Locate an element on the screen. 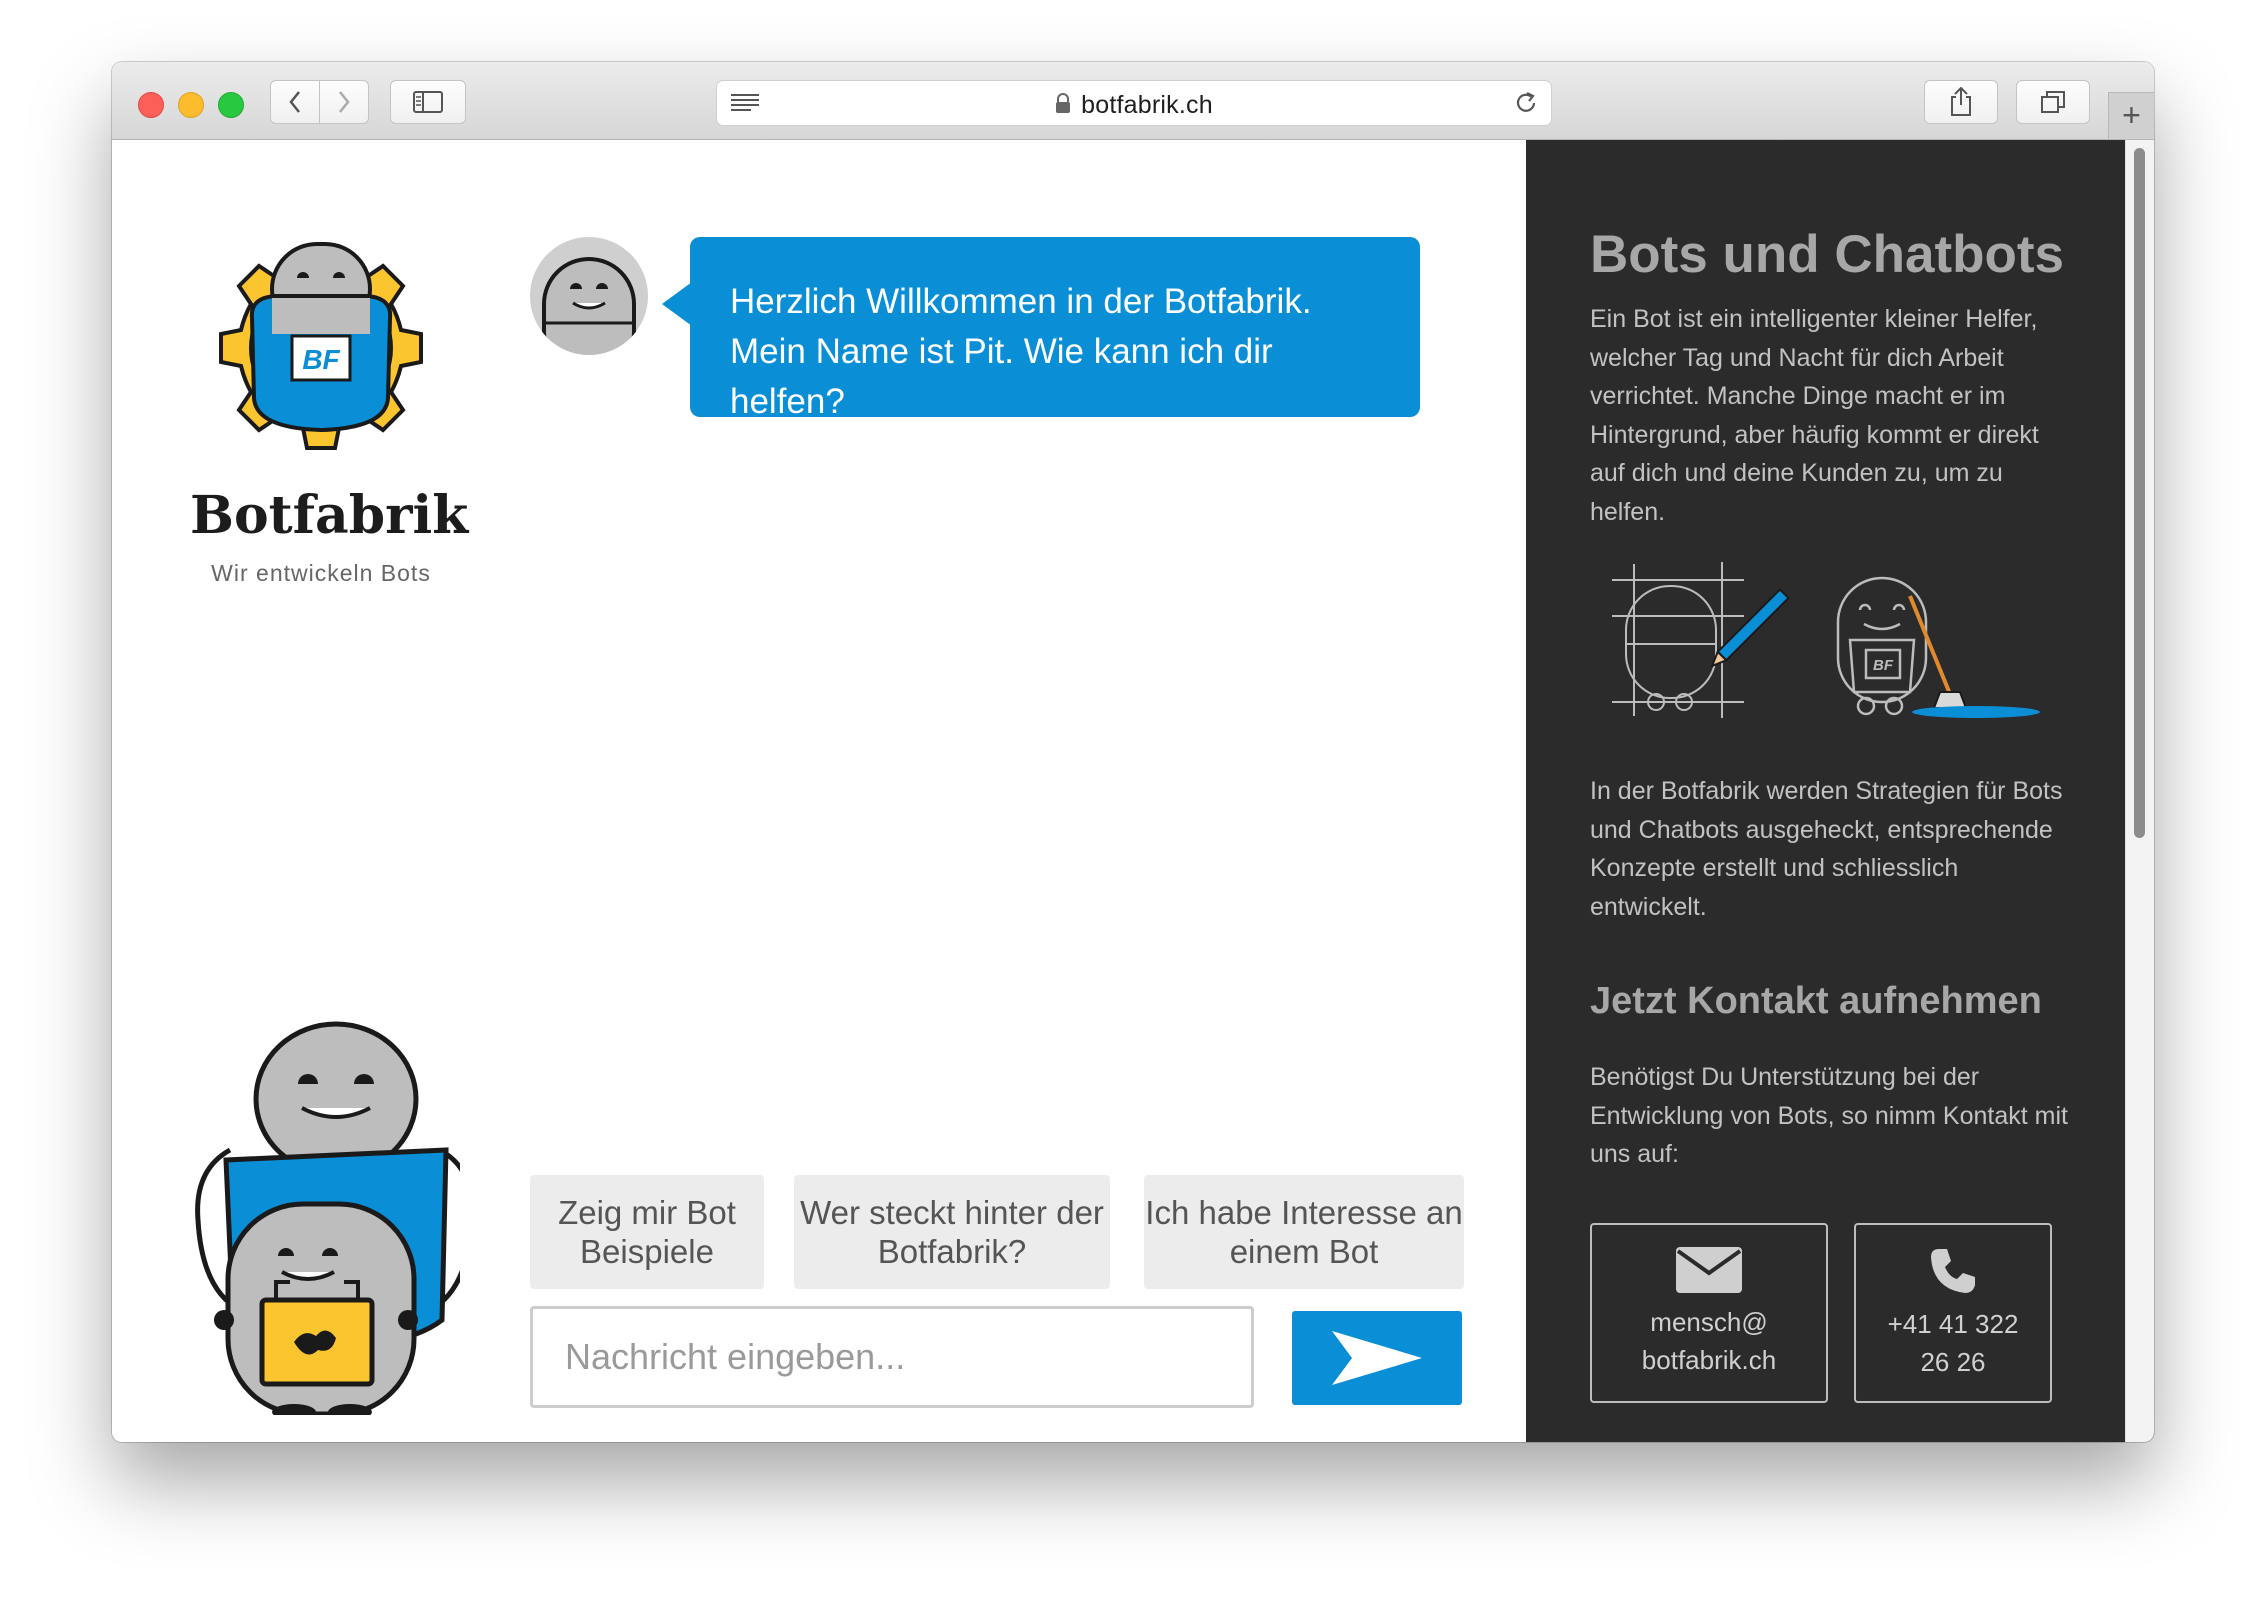 The height and width of the screenshot is (1598, 2260). tabs-overview-button is located at coordinates (2053, 102).